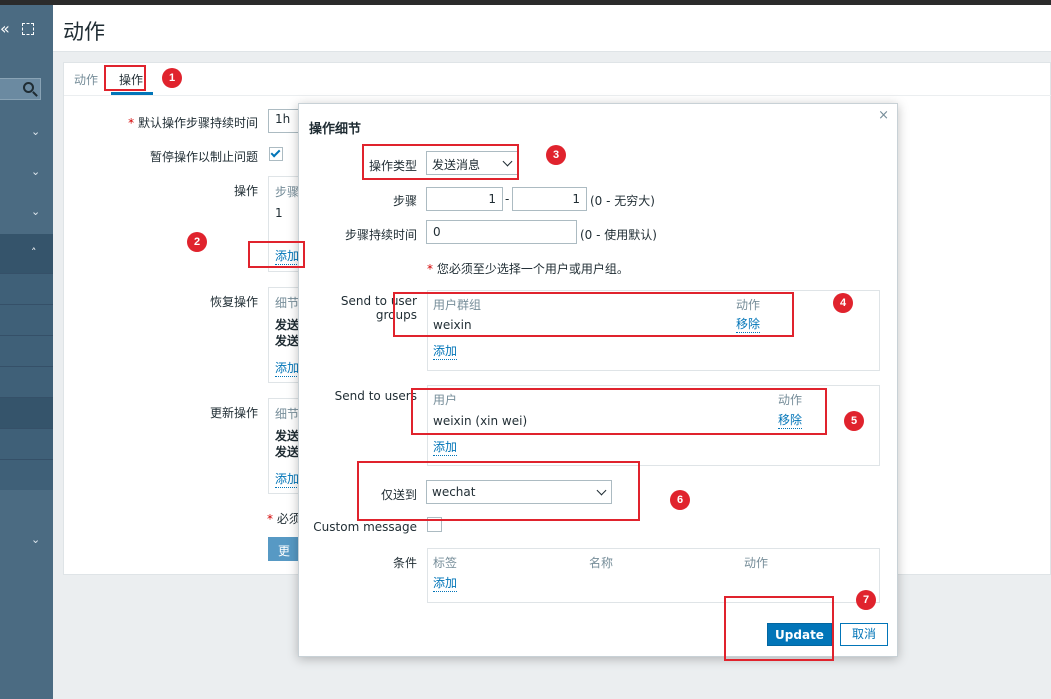 The width and height of the screenshot is (1051, 699). Describe the element at coordinates (287, 479) in the screenshot. I see `update-add-link: 添加` at that location.